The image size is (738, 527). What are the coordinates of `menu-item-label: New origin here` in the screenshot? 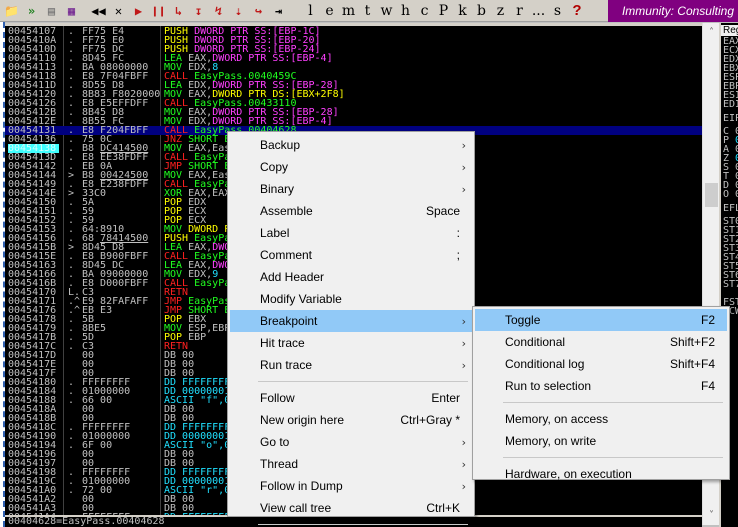 It's located at (302, 420).